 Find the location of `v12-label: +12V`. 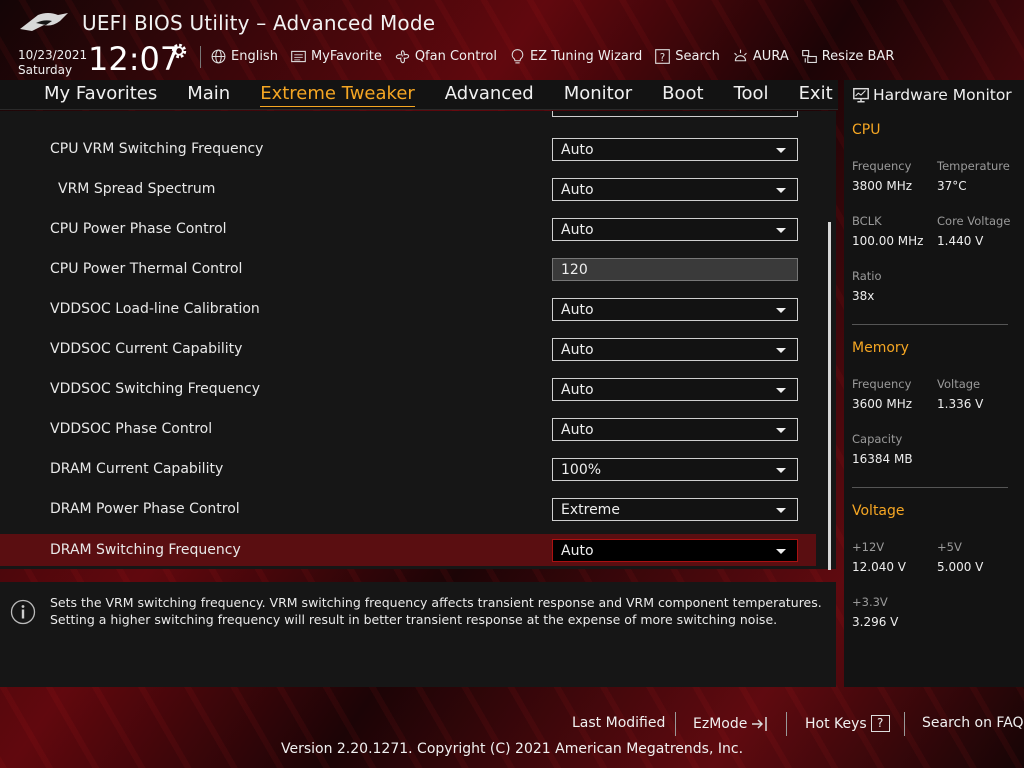

v12-label: +12V is located at coordinates (868, 547).